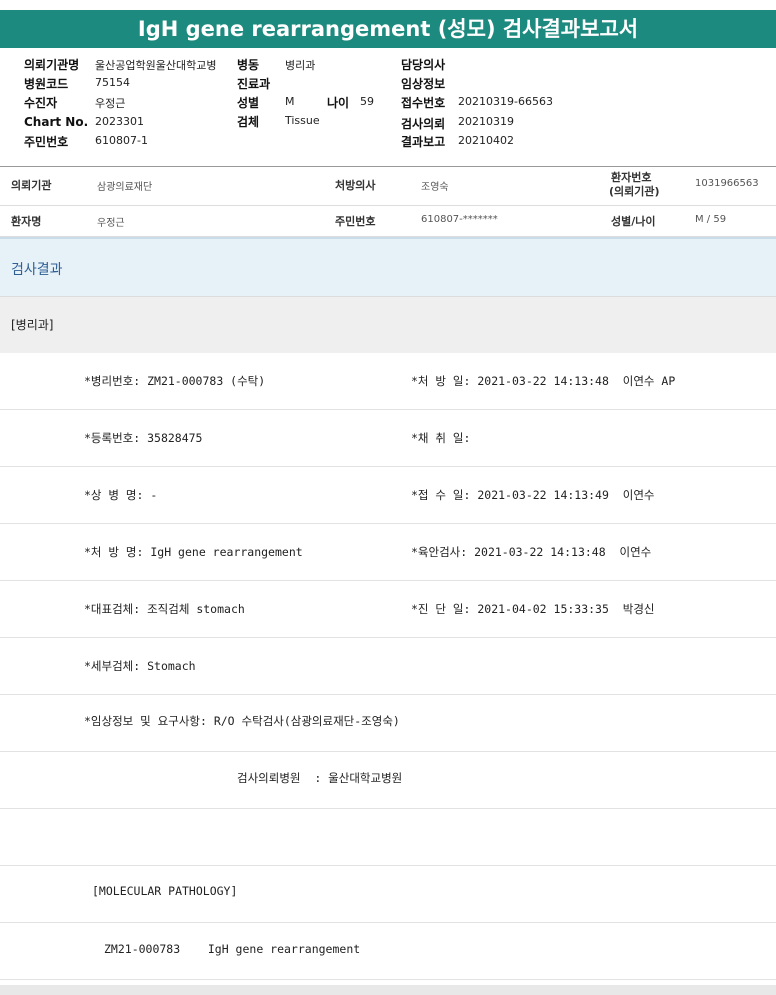 The width and height of the screenshot is (776, 995). Describe the element at coordinates (435, 187) in the screenshot. I see `prescriber-value: 조영숙` at that location.